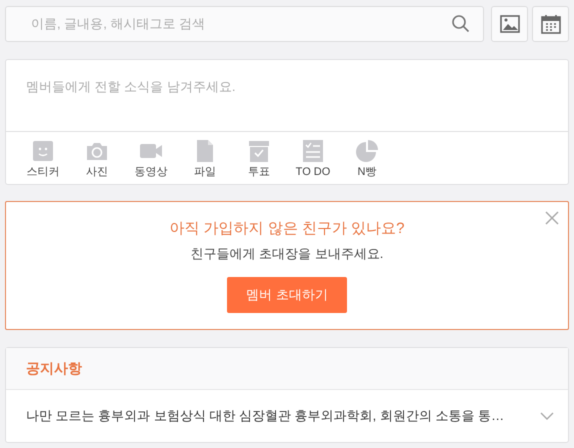  Describe the element at coordinates (54, 368) in the screenshot. I see `notice-title: 공지사항` at that location.